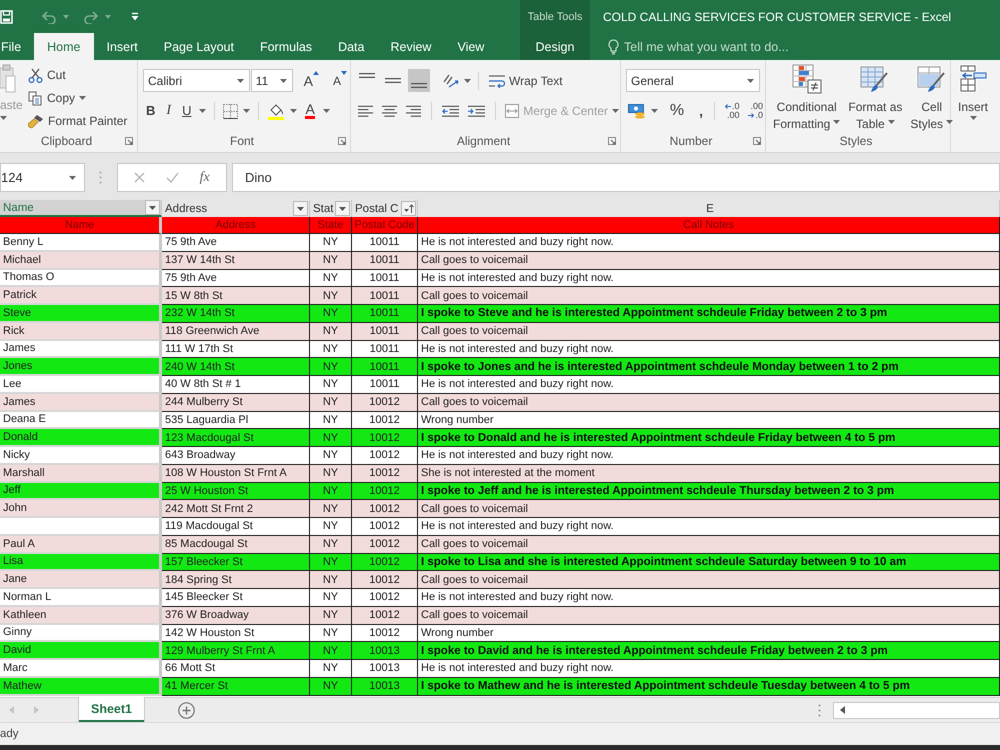 This screenshot has height=750, width=1000. What do you see at coordinates (555, 46) in the screenshot?
I see `ribbon-tab: Design` at bounding box center [555, 46].